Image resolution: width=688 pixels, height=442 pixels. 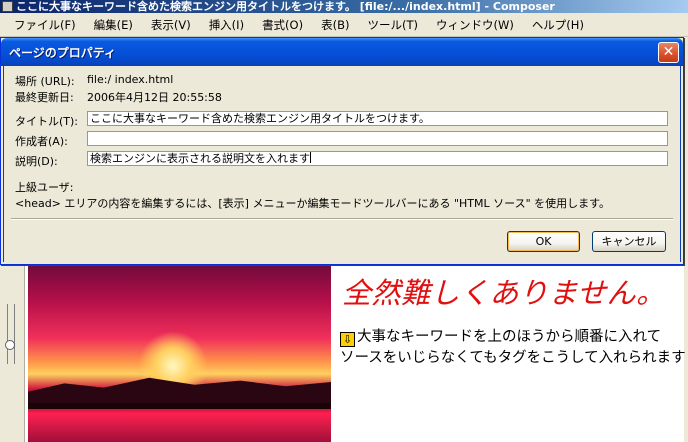 I want to click on title-label: タイトル(T):, so click(x=47, y=121).